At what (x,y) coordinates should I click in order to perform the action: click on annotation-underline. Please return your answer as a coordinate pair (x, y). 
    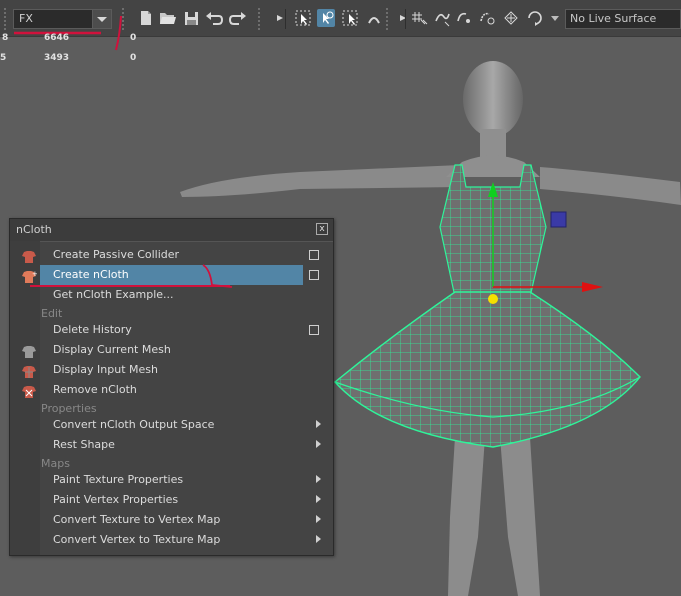
    Looking at the image, I should click on (131, 276).